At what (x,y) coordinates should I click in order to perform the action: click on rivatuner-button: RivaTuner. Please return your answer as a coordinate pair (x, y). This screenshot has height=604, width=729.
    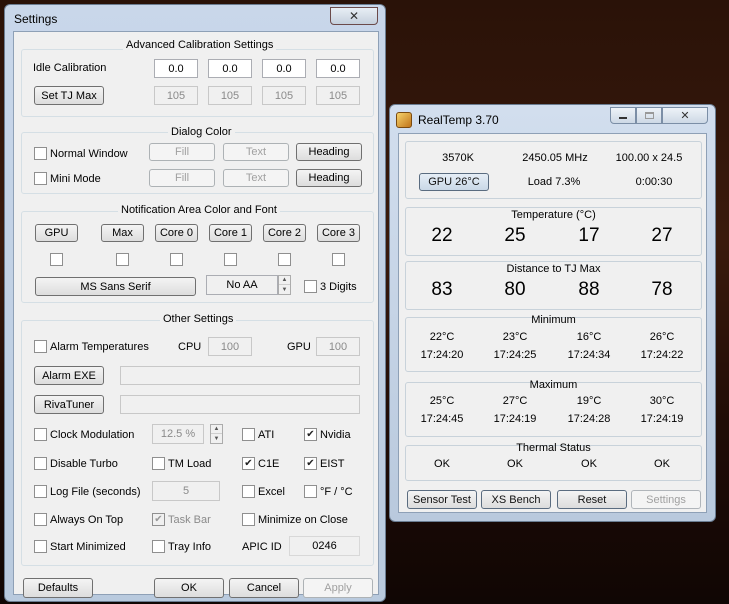
    Looking at the image, I should click on (69, 404).